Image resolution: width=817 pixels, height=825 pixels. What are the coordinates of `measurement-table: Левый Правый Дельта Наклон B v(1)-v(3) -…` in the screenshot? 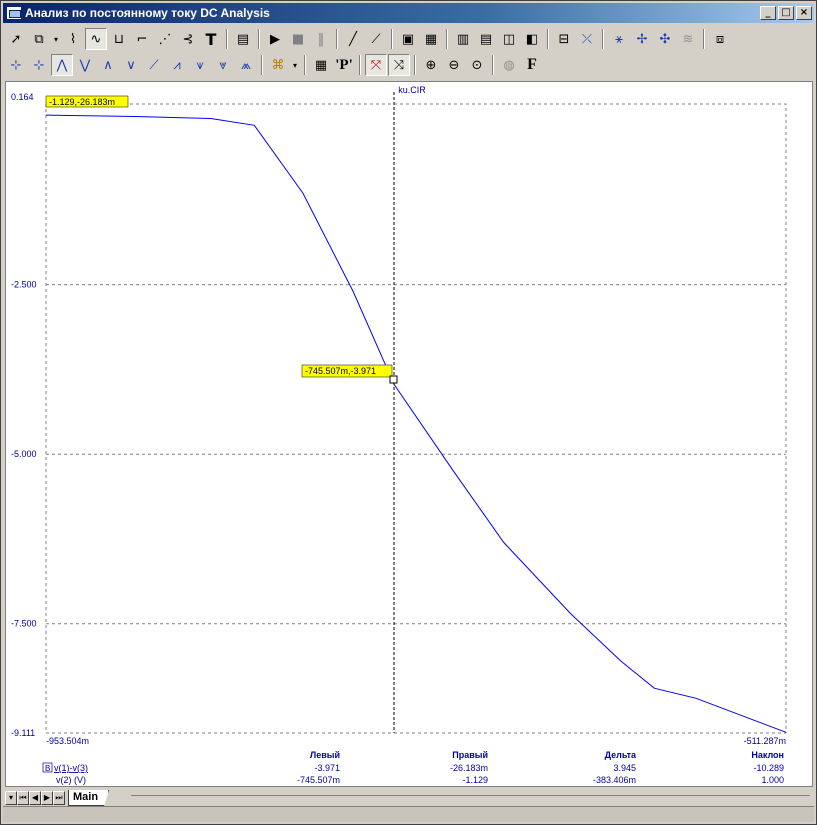 It's located at (413, 767).